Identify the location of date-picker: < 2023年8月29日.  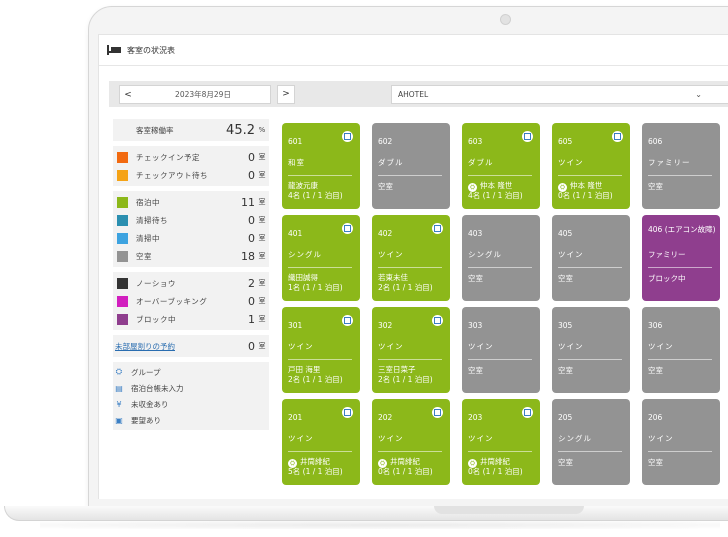
(195, 94).